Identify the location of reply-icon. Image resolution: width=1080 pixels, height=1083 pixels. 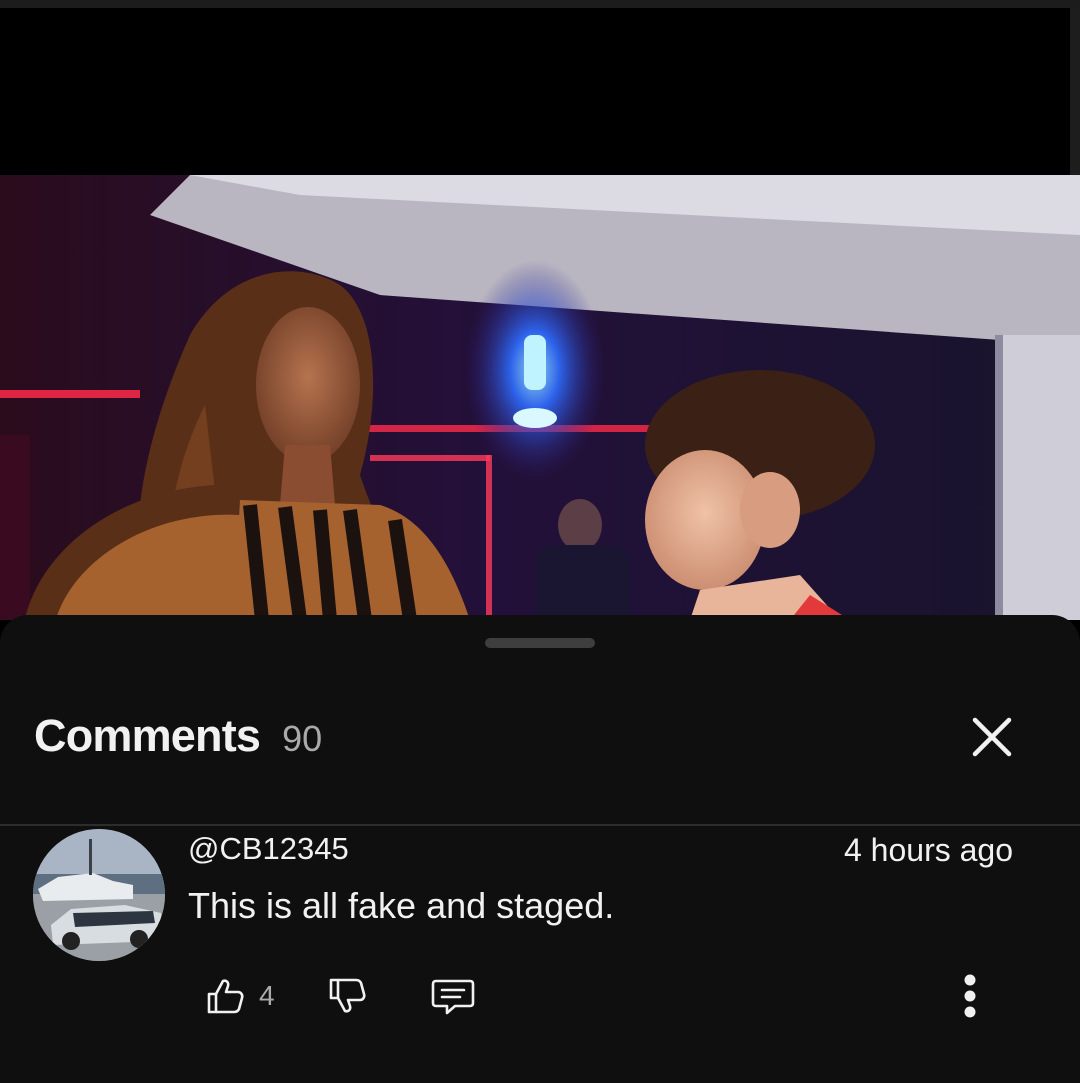
(452, 997).